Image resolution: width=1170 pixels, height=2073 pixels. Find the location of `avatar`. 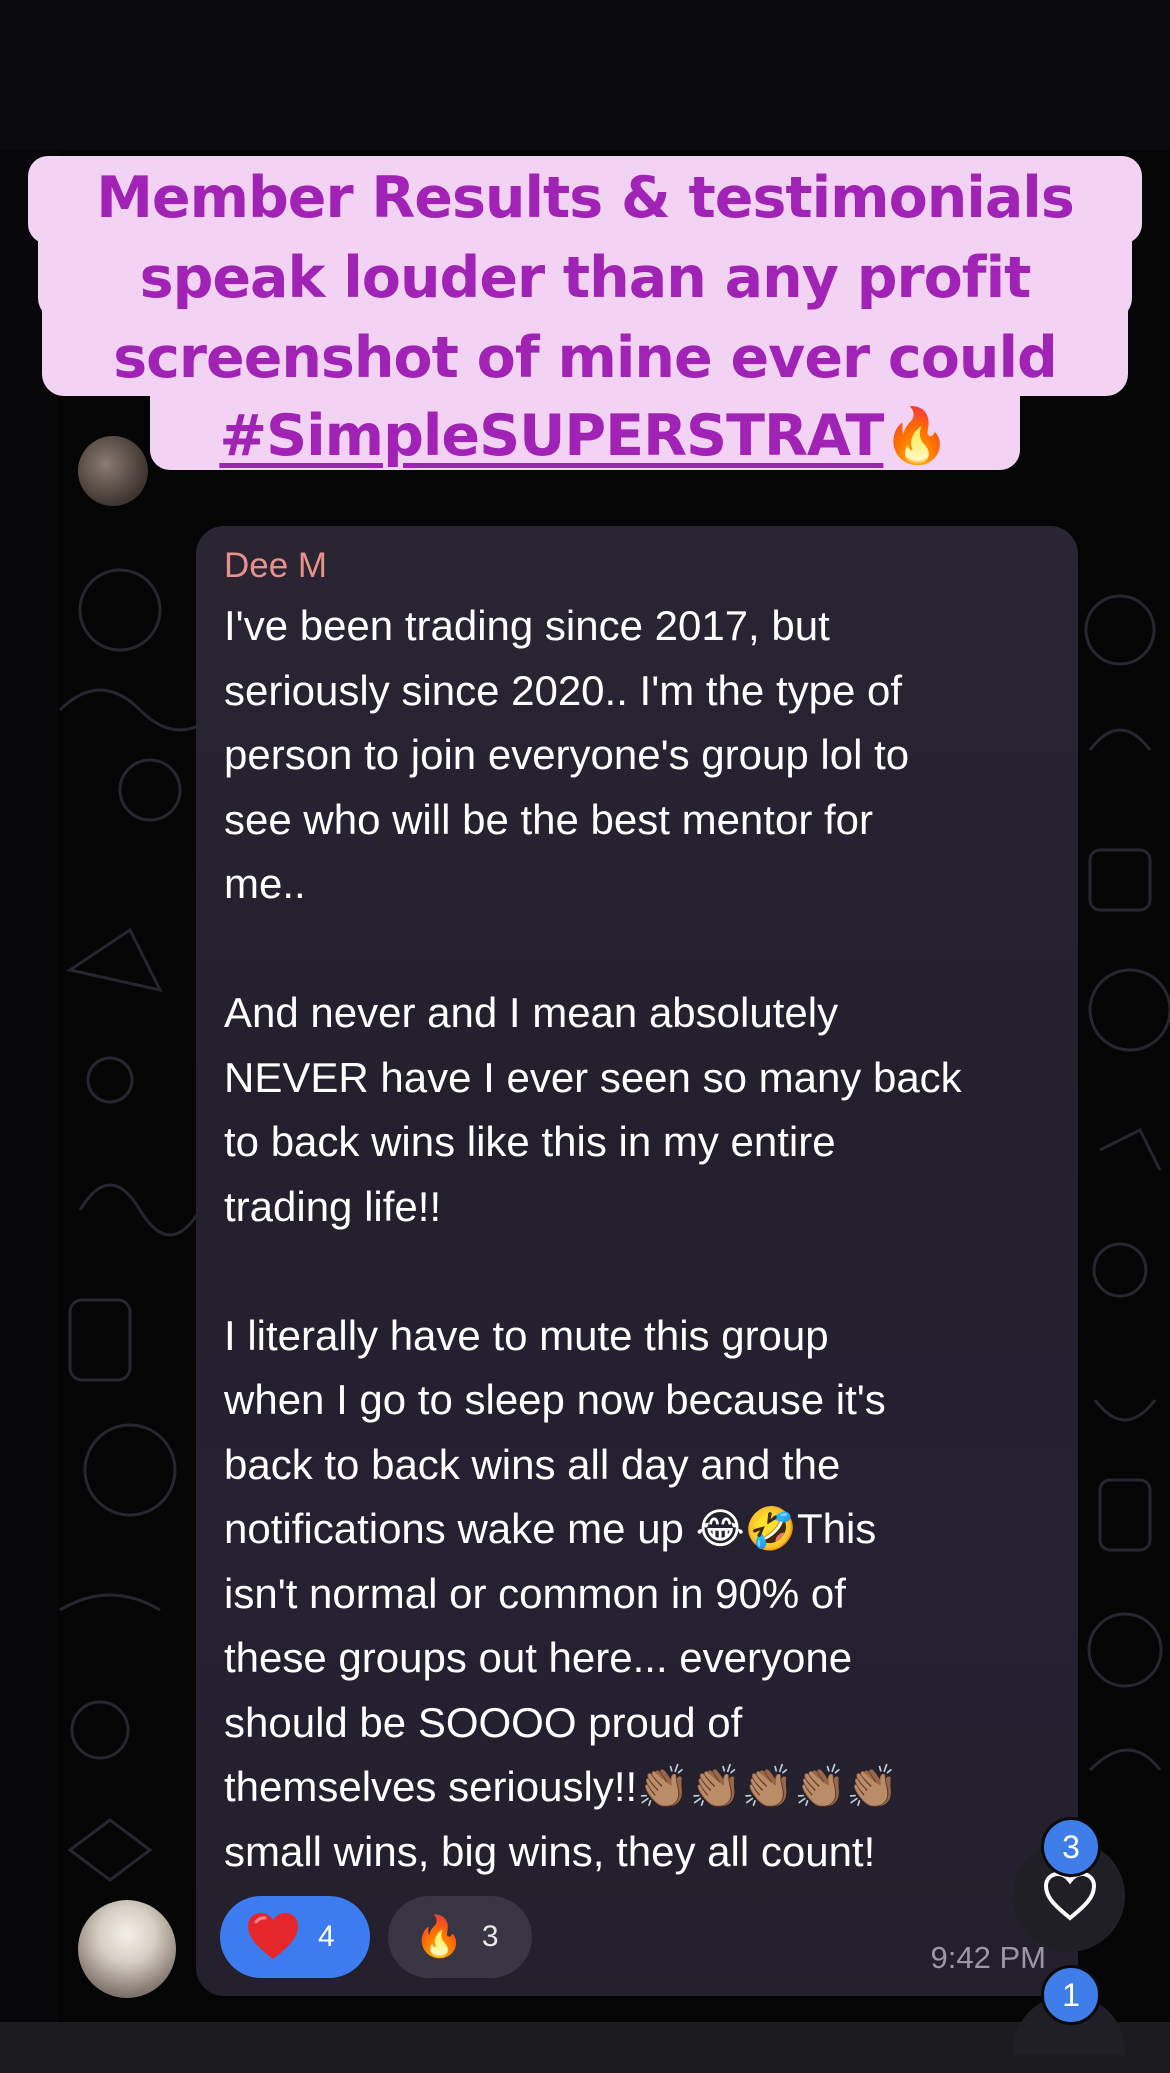

avatar is located at coordinates (113, 471).